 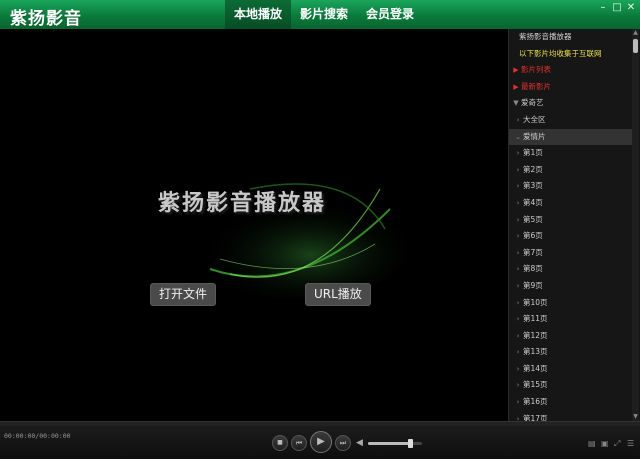 What do you see at coordinates (534, 119) in the screenshot?
I see `sidebar-item-label: 大全区` at bounding box center [534, 119].